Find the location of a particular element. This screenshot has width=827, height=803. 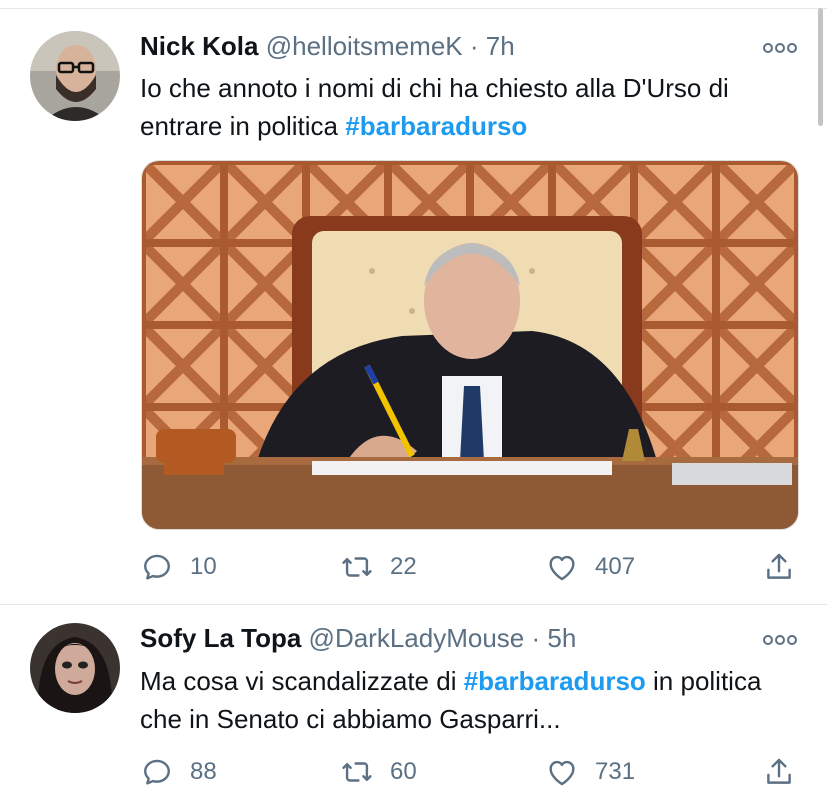

reply-count: 10 is located at coordinates (203, 566).